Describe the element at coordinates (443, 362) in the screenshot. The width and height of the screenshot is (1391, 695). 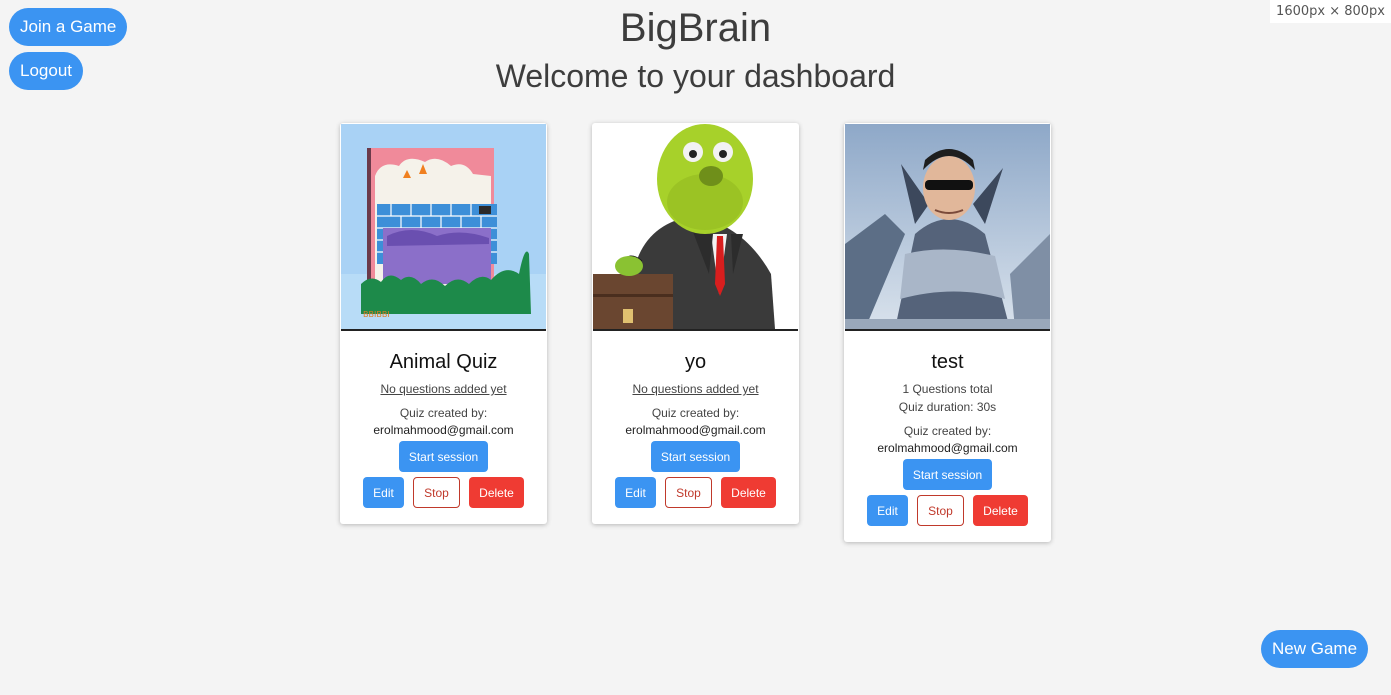
I see `quiz-title: Animal Quiz` at that location.